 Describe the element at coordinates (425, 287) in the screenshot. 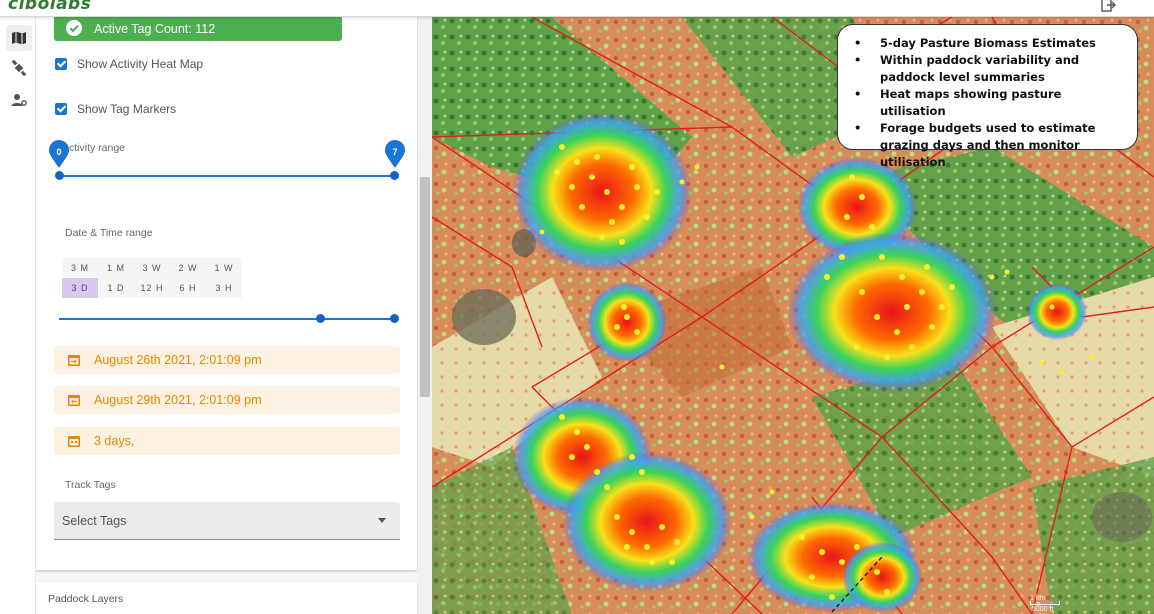

I see `panel-scrollbar-thumb` at that location.